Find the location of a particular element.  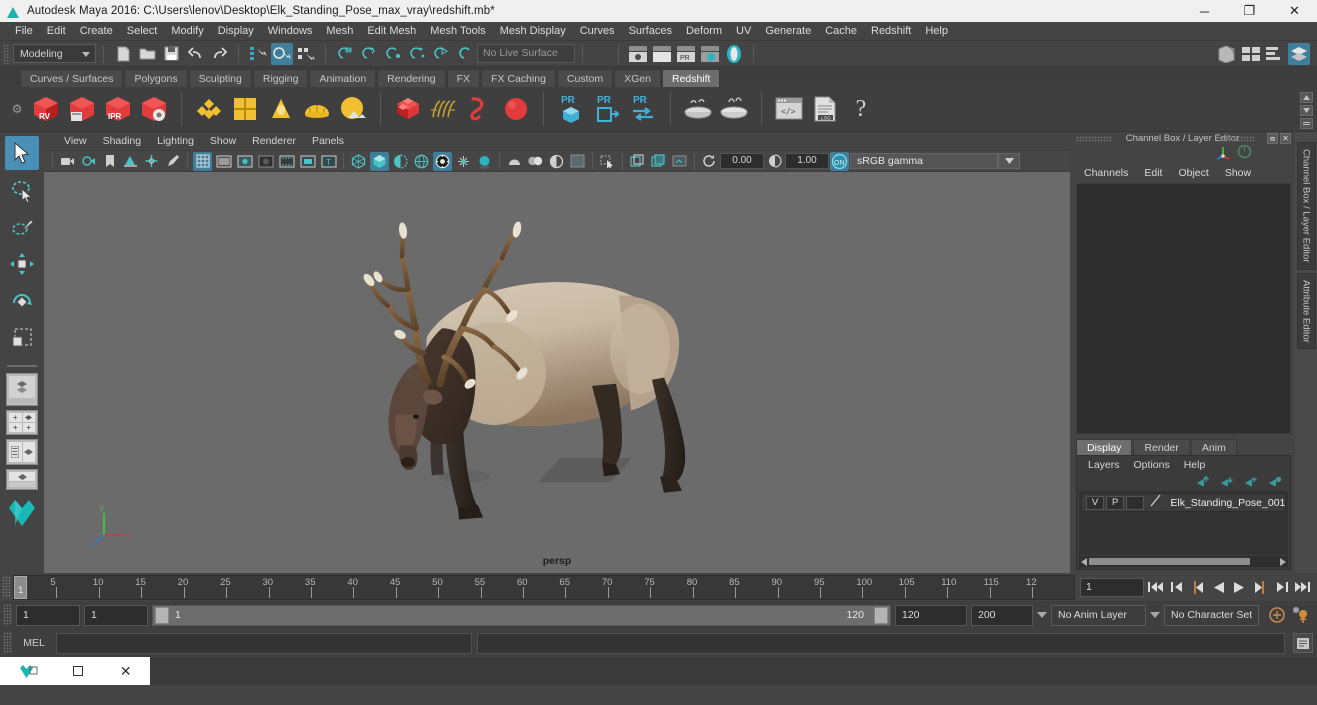

manipulator-axis-icon is located at coordinates (1223, 154).